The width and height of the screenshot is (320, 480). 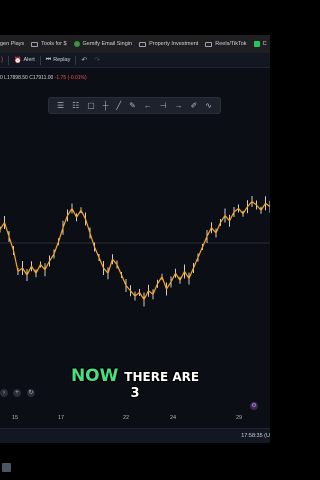 What do you see at coordinates (17, 393) in the screenshot?
I see `zoom-in-button: +` at bounding box center [17, 393].